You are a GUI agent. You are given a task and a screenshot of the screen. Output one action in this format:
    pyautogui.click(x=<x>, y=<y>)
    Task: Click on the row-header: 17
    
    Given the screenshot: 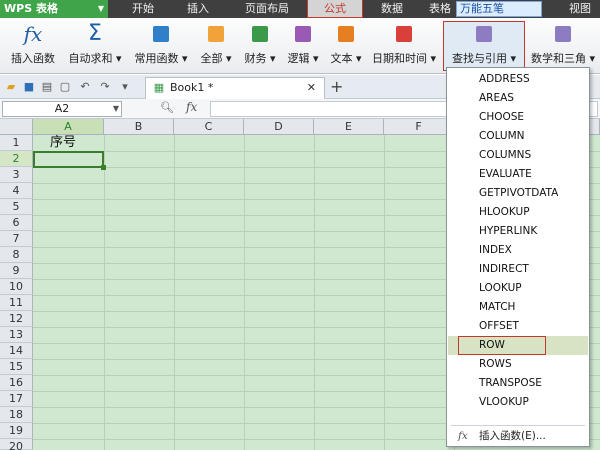 What is the action you would take?
    pyautogui.click(x=16, y=399)
    